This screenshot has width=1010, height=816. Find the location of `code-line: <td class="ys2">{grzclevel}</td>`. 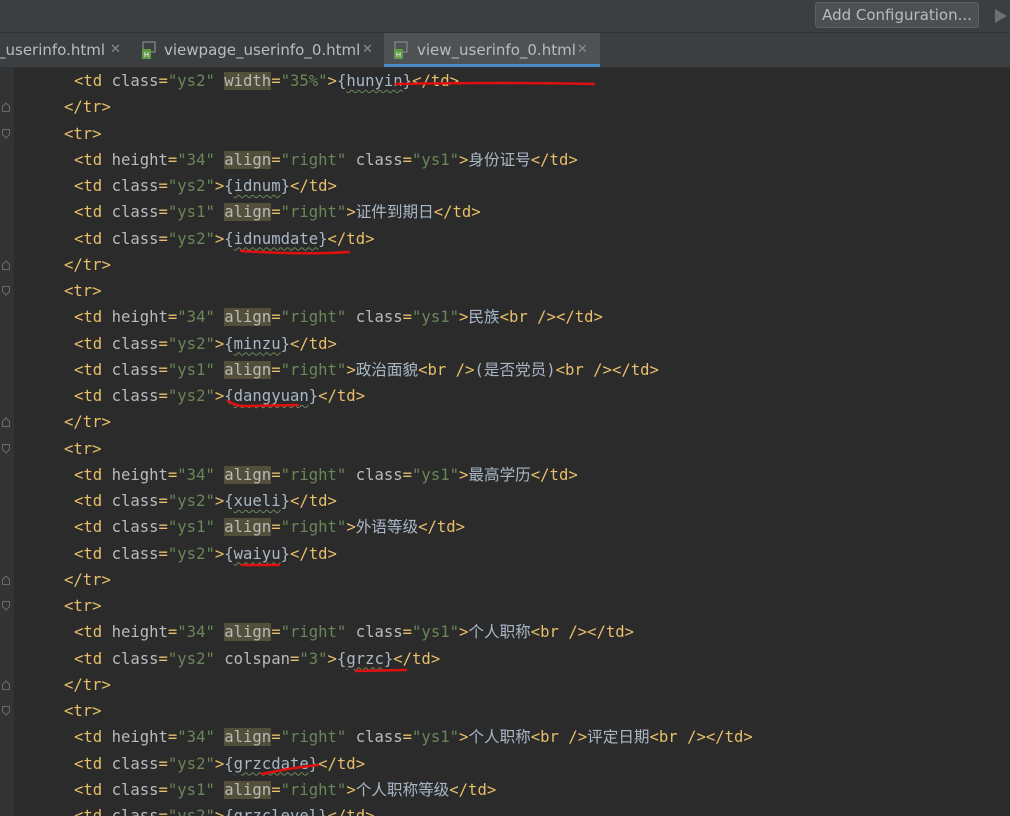

code-line: <td class="ys2">{grzclevel}</td> is located at coordinates (224, 809).